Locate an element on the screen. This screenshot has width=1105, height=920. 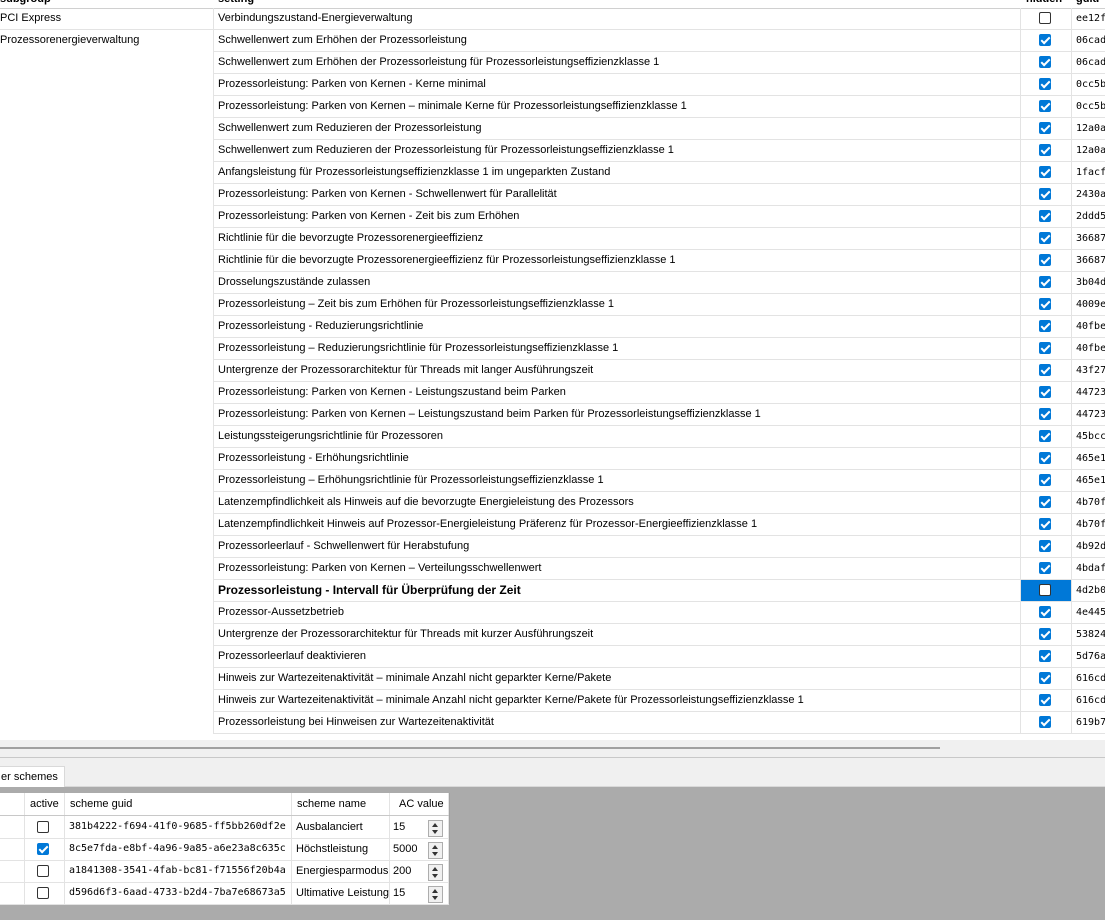
header-setting: setting is located at coordinates (236, 4).